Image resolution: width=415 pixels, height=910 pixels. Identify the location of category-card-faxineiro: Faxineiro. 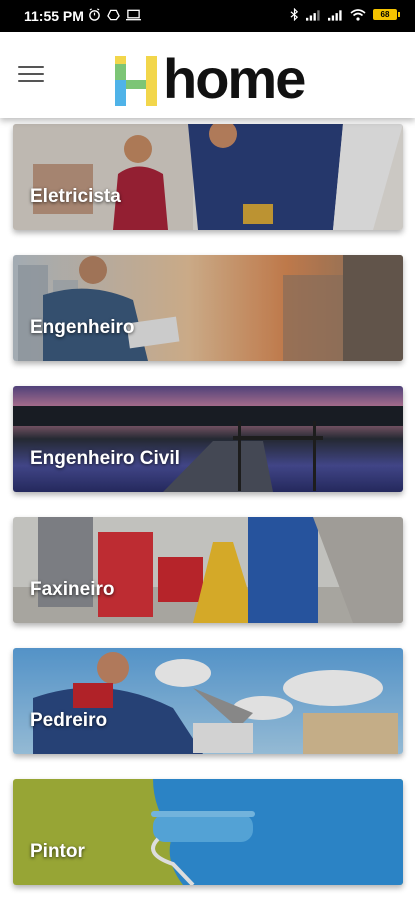
(208, 570).